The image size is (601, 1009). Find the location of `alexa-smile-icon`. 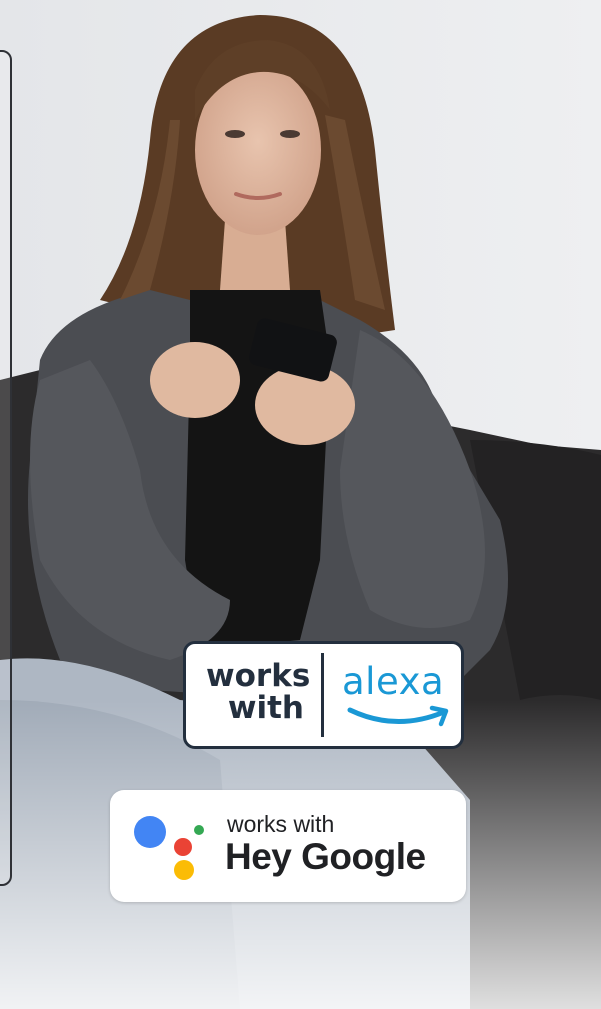

alexa-smile-icon is located at coordinates (398, 716).